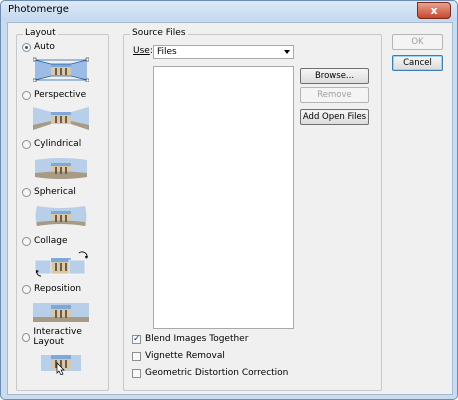 This screenshot has width=458, height=400. I want to click on close-icon: x, so click(434, 10).